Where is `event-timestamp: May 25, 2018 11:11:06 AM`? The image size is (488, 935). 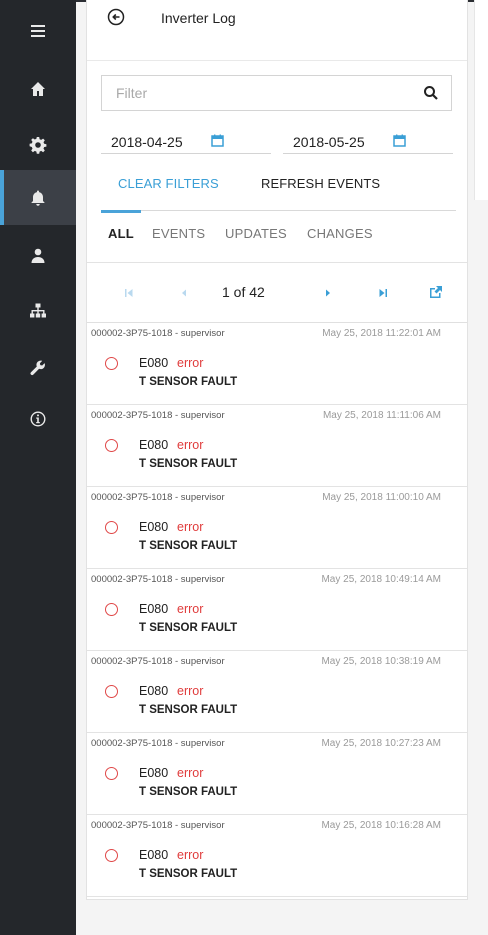
event-timestamp: May 25, 2018 11:11:06 AM is located at coordinates (381, 415).